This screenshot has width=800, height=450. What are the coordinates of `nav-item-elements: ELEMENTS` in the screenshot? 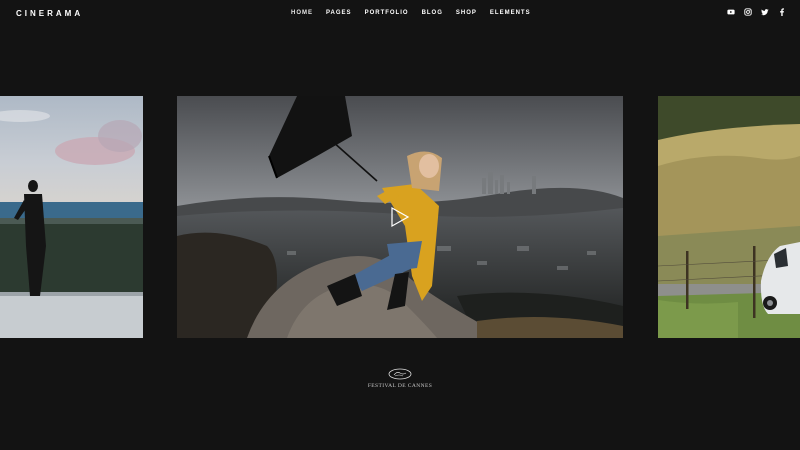 It's located at (510, 13).